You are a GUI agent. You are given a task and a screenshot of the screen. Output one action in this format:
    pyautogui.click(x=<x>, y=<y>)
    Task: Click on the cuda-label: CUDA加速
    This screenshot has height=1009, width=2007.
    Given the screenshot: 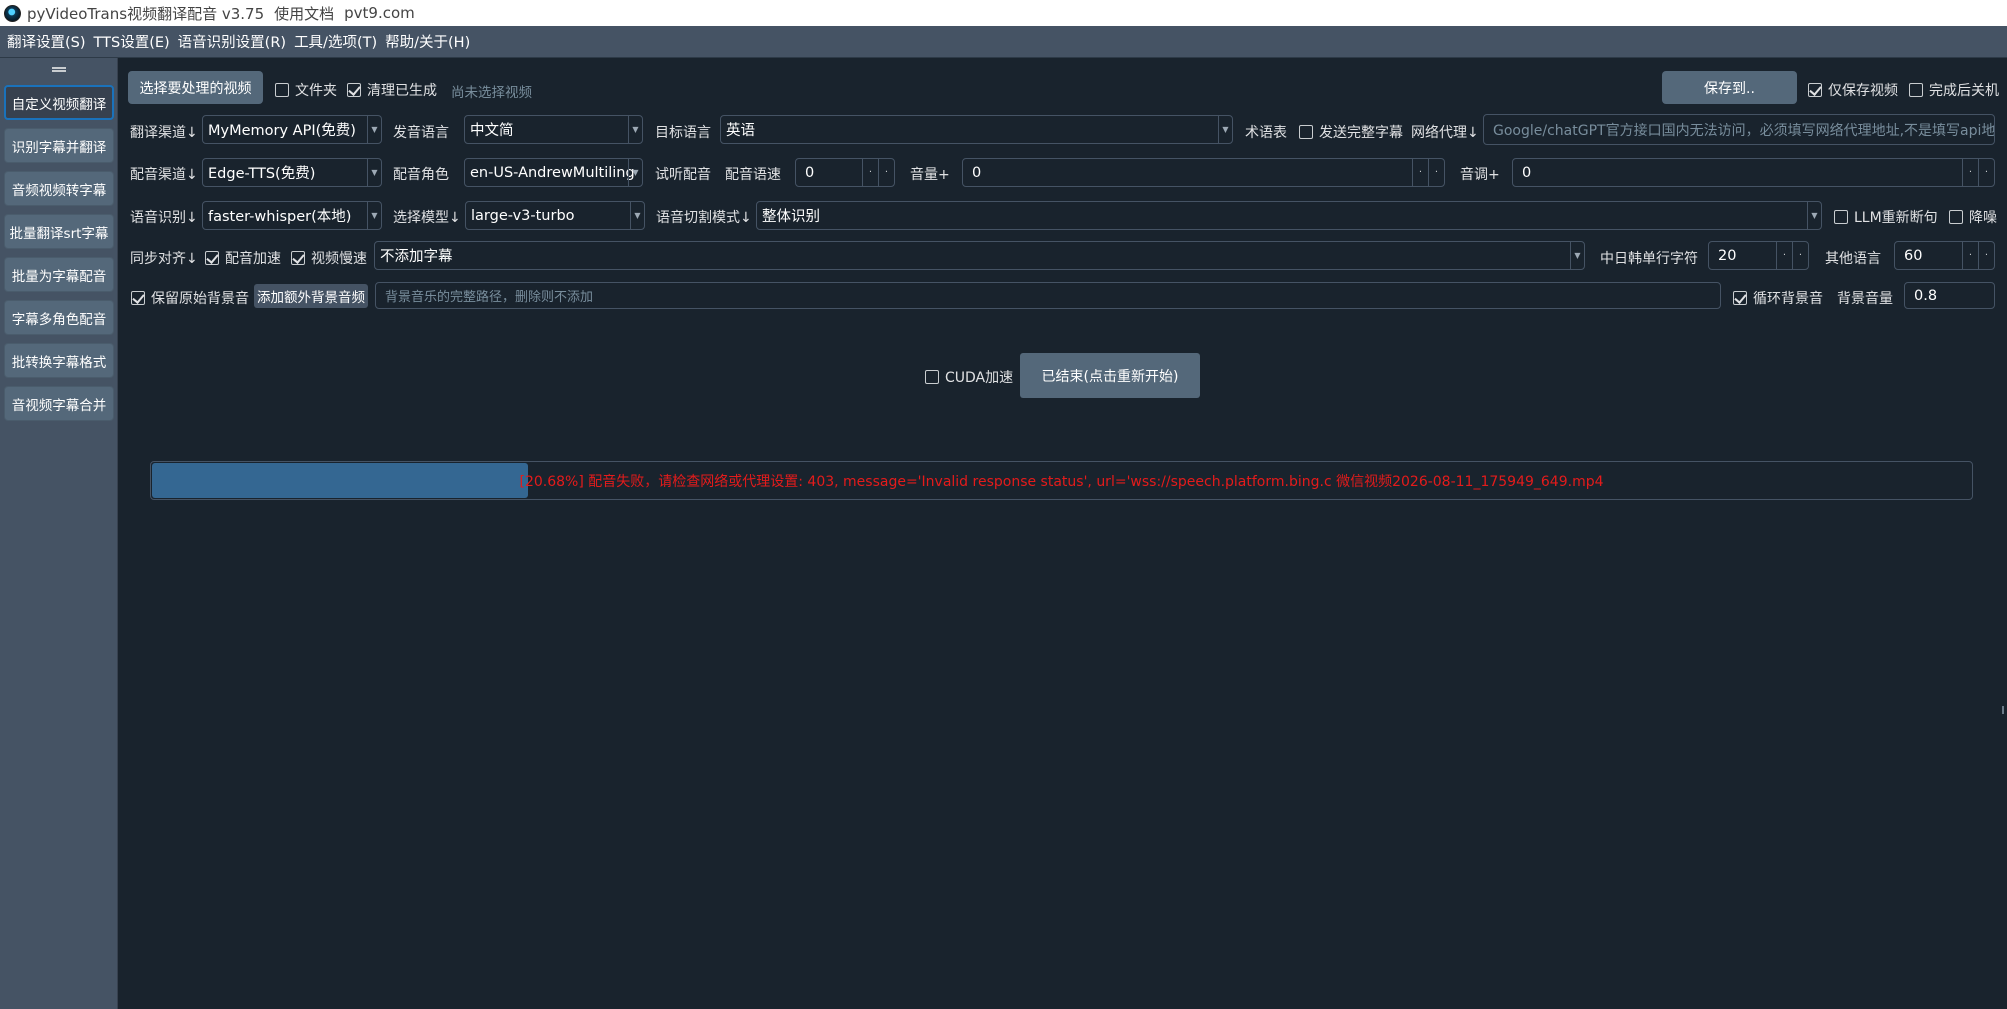 What is the action you would take?
    pyautogui.click(x=979, y=378)
    